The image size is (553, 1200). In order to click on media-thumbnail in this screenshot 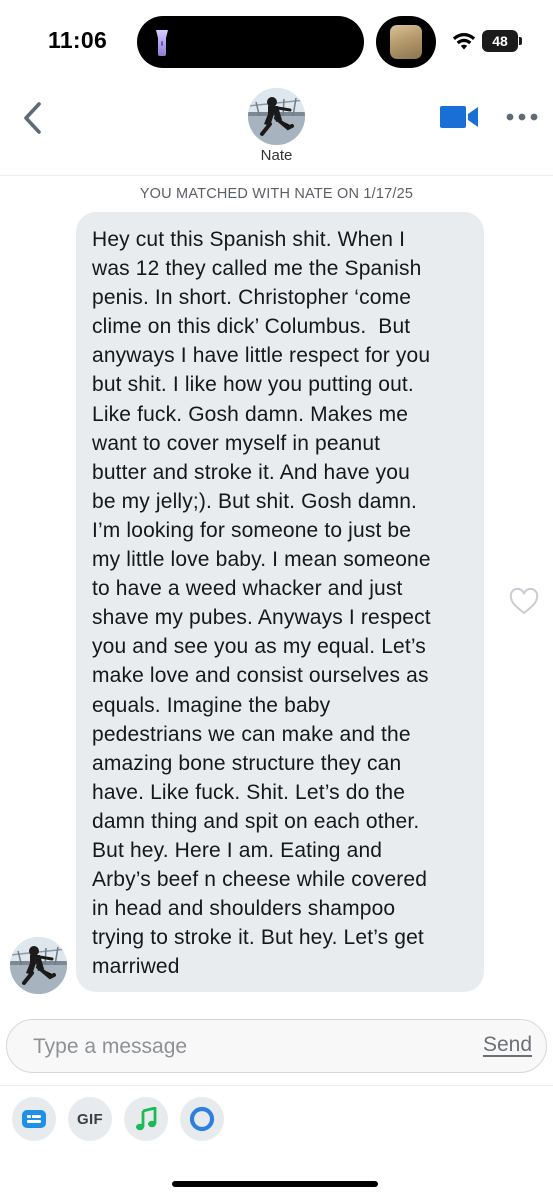, I will do `click(406, 42)`.